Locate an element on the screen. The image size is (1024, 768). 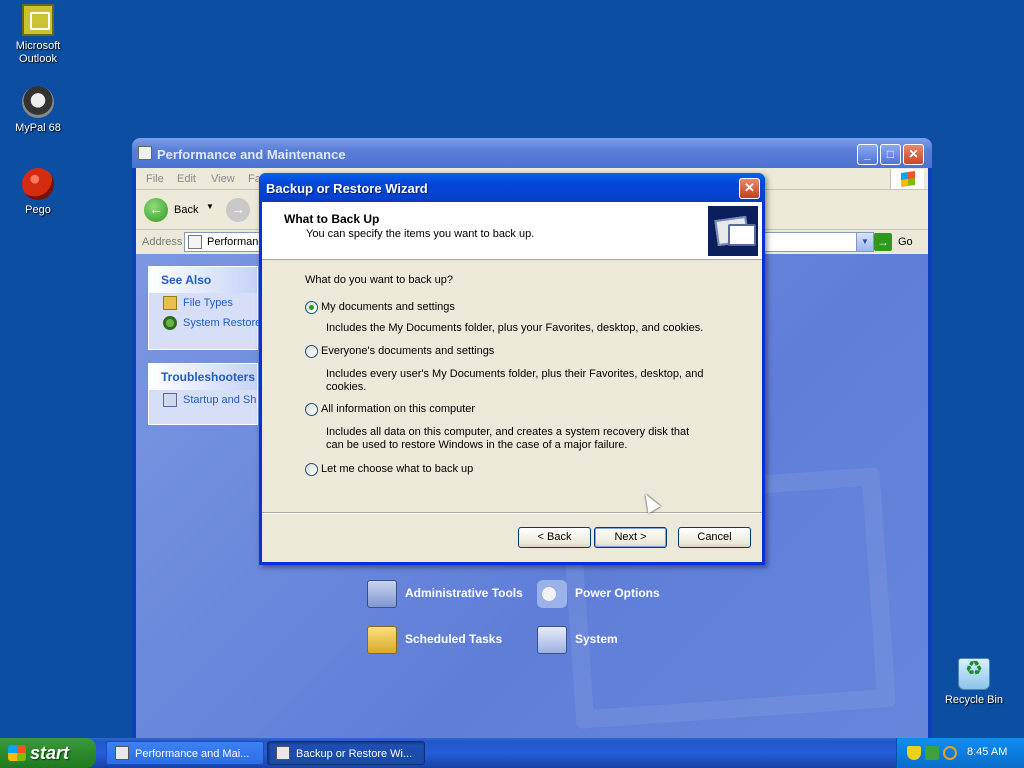
link-file-types: File Types is located at coordinates (203, 303).